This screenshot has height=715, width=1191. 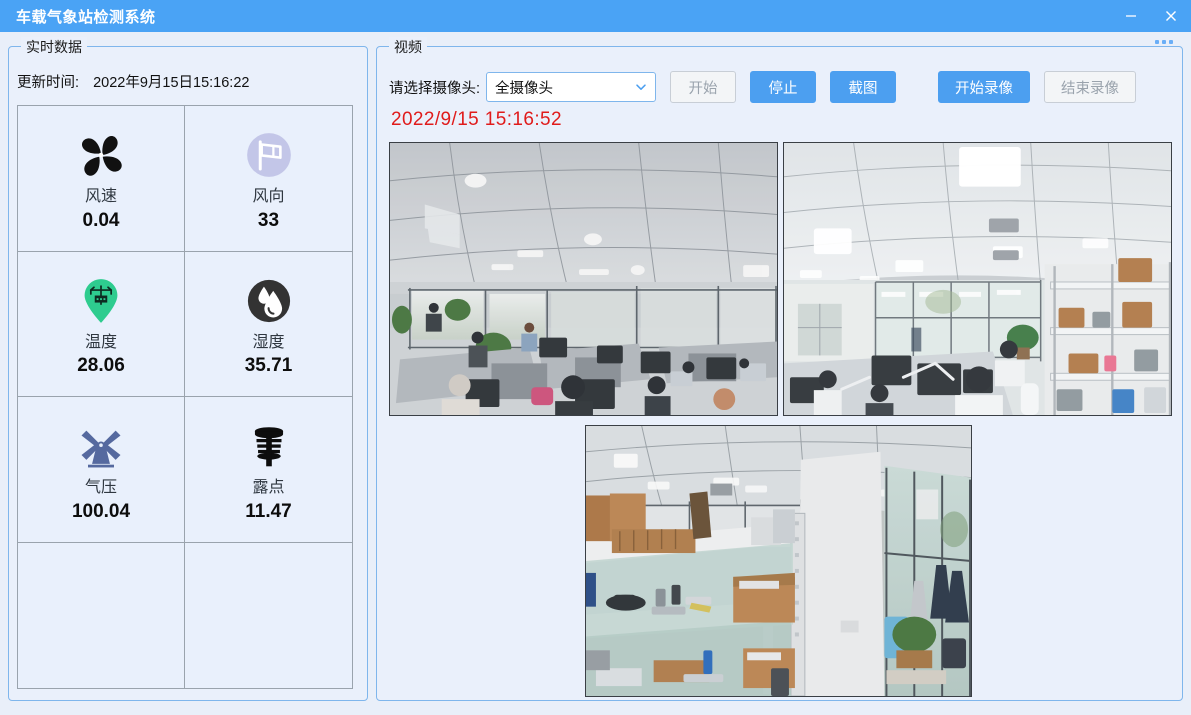 I want to click on metric-cell-temperature: 温度 28.06, so click(x=101, y=324).